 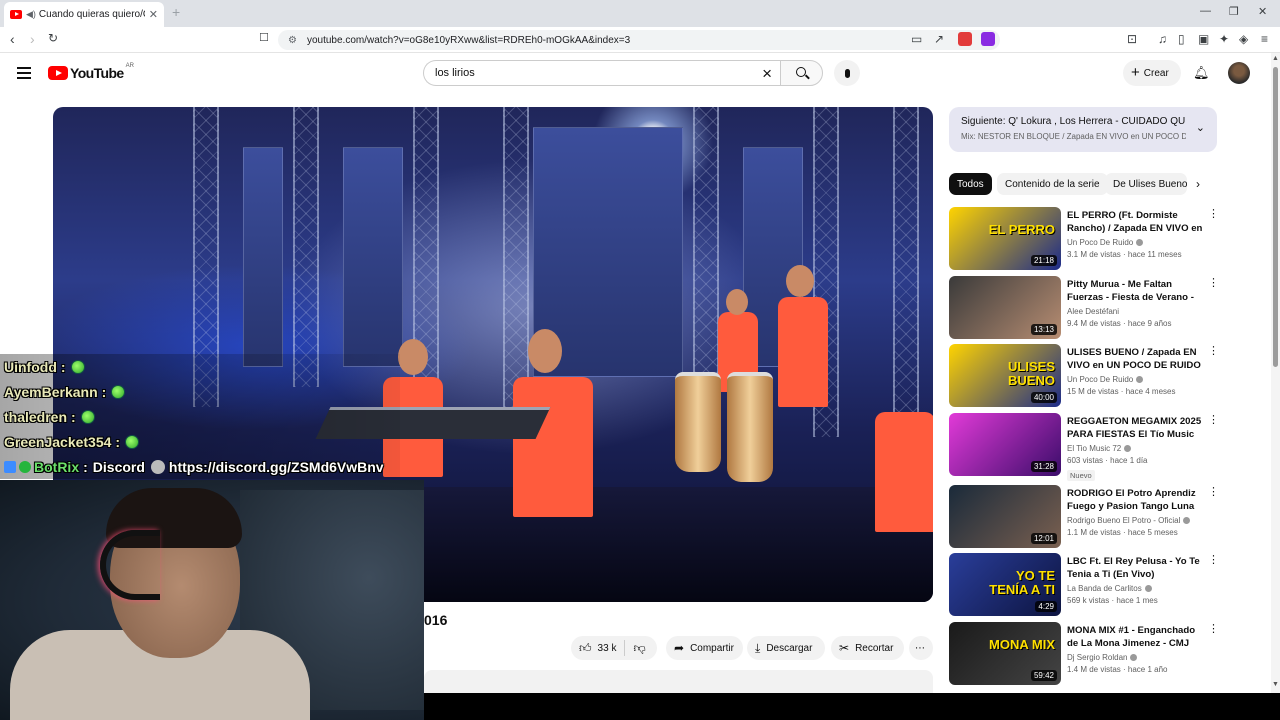 I want to click on like-count: 33 k, so click(x=607, y=648).